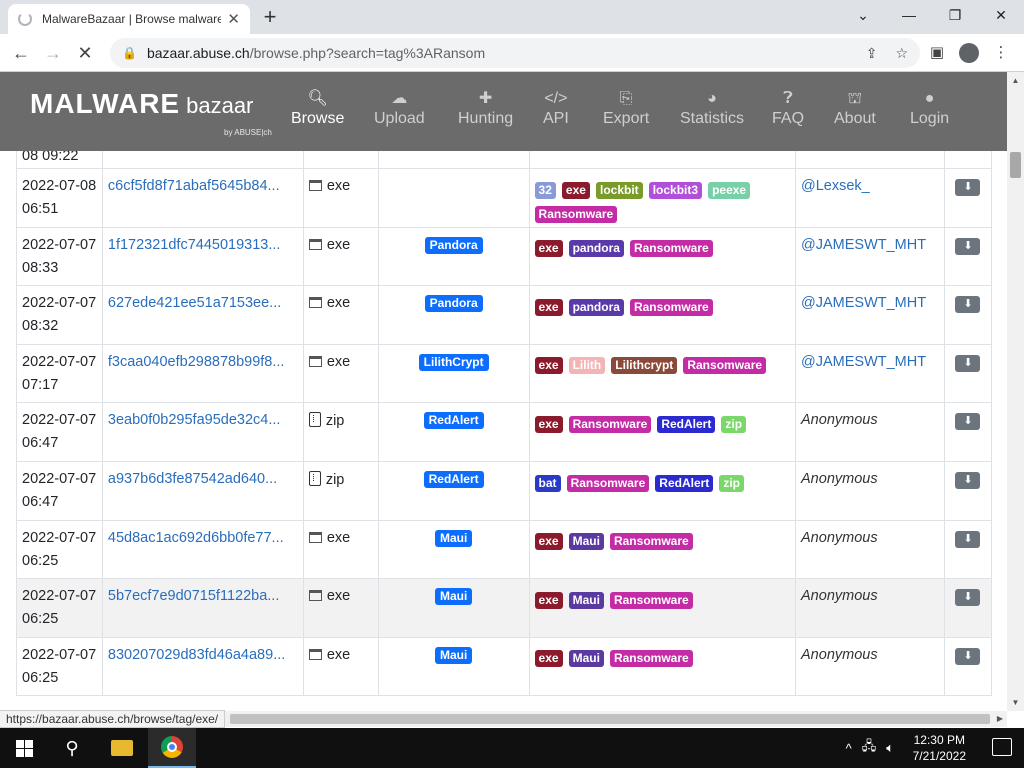 The height and width of the screenshot is (768, 1024). I want to click on restore-icon: ❐, so click(955, 15).